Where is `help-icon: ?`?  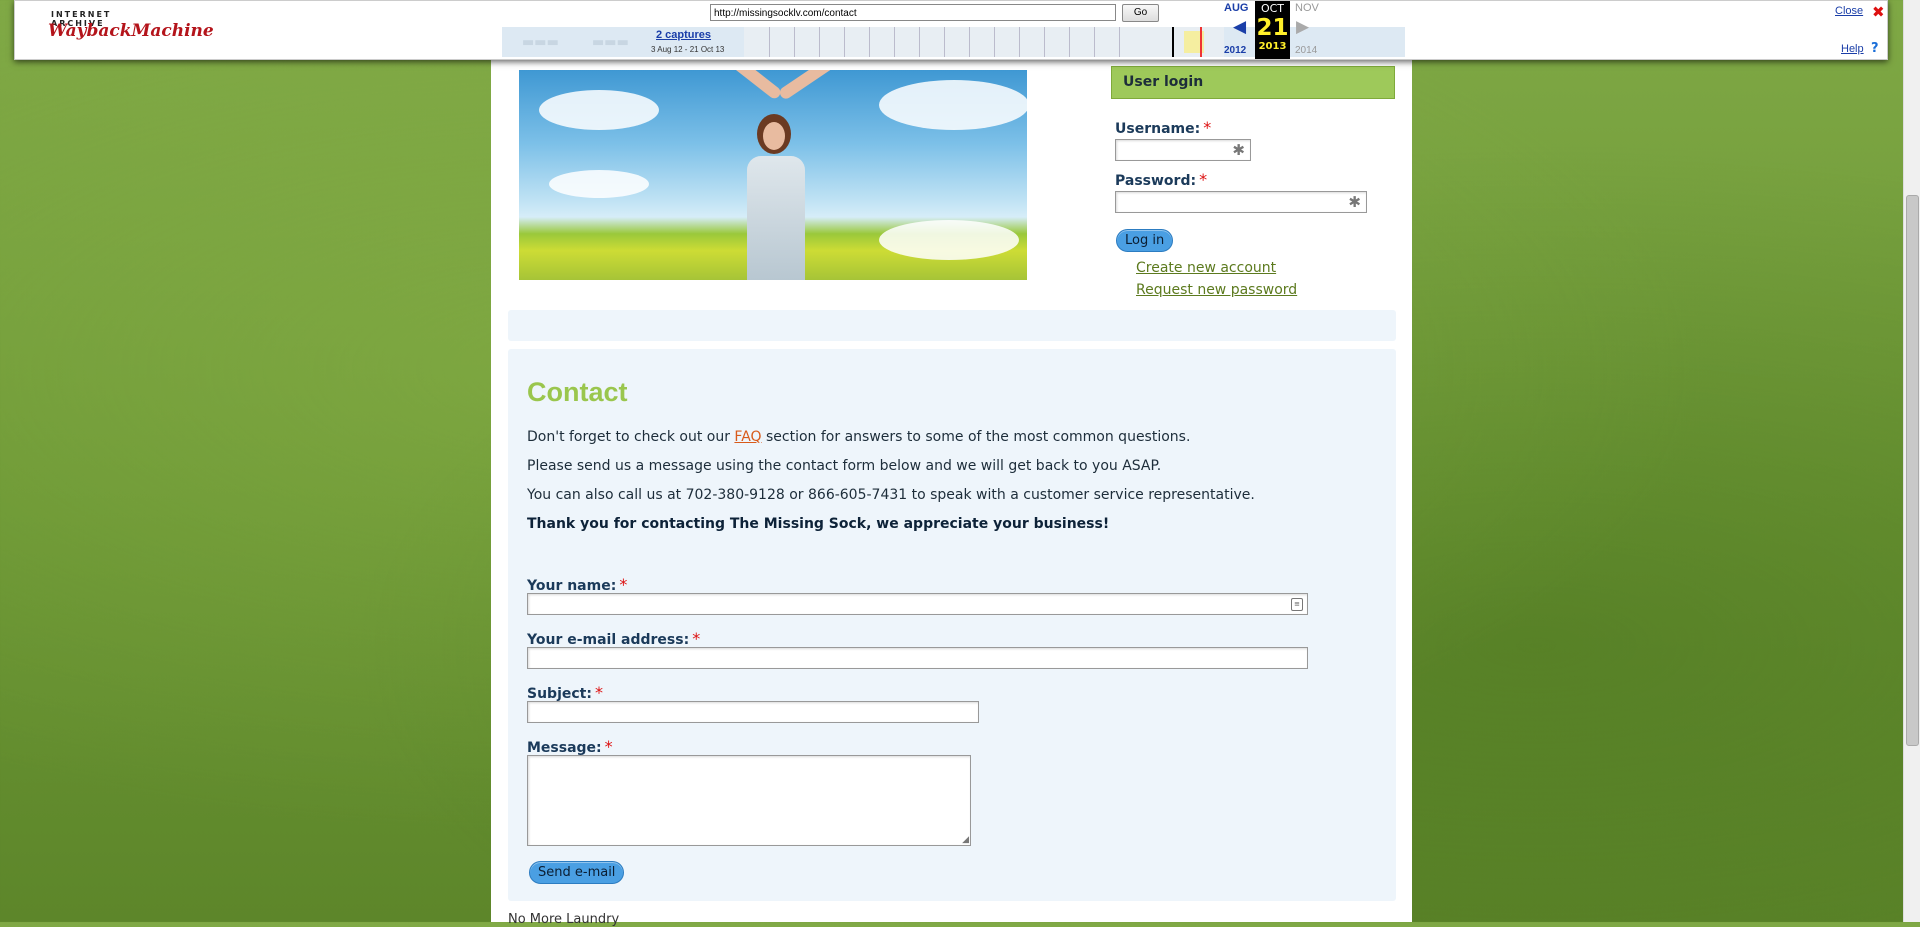 help-icon: ? is located at coordinates (1875, 48).